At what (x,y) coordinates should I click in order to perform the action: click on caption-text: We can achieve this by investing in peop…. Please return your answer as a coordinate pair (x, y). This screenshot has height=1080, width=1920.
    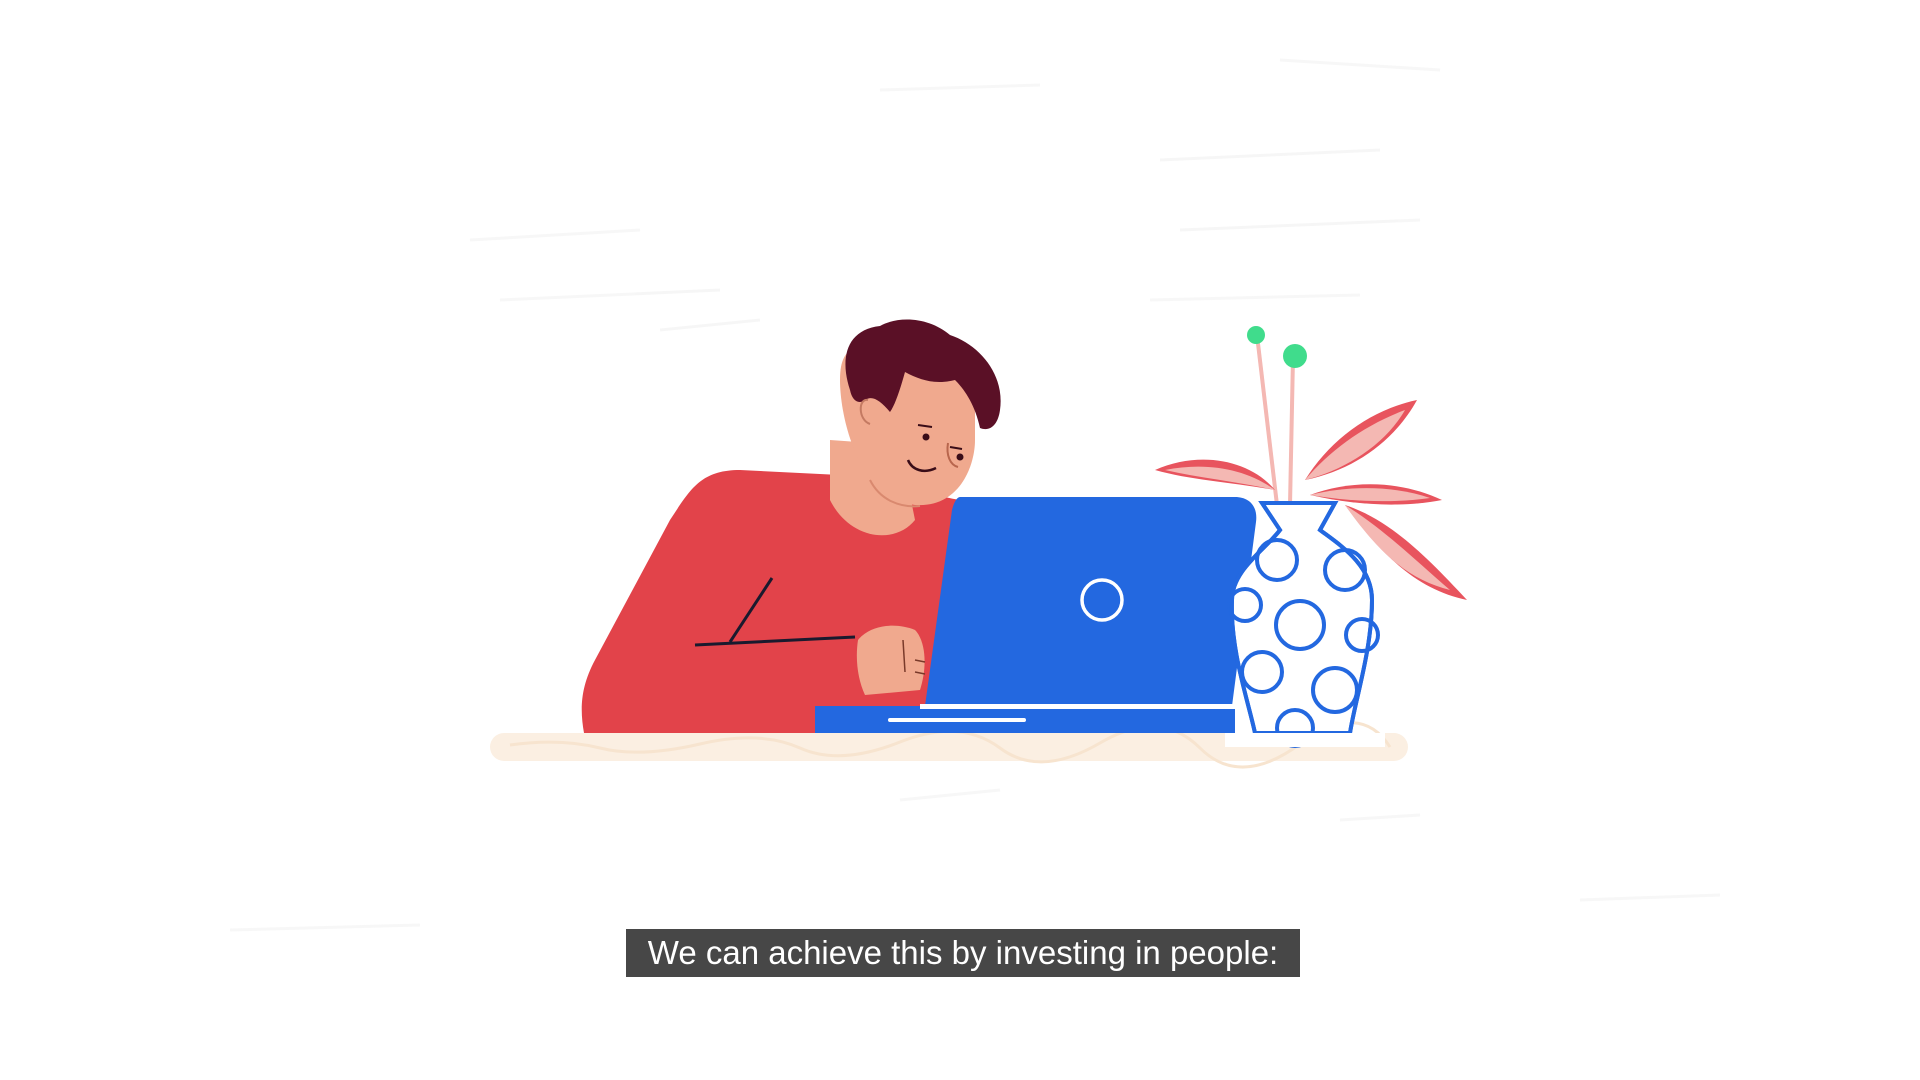
    Looking at the image, I should click on (963, 952).